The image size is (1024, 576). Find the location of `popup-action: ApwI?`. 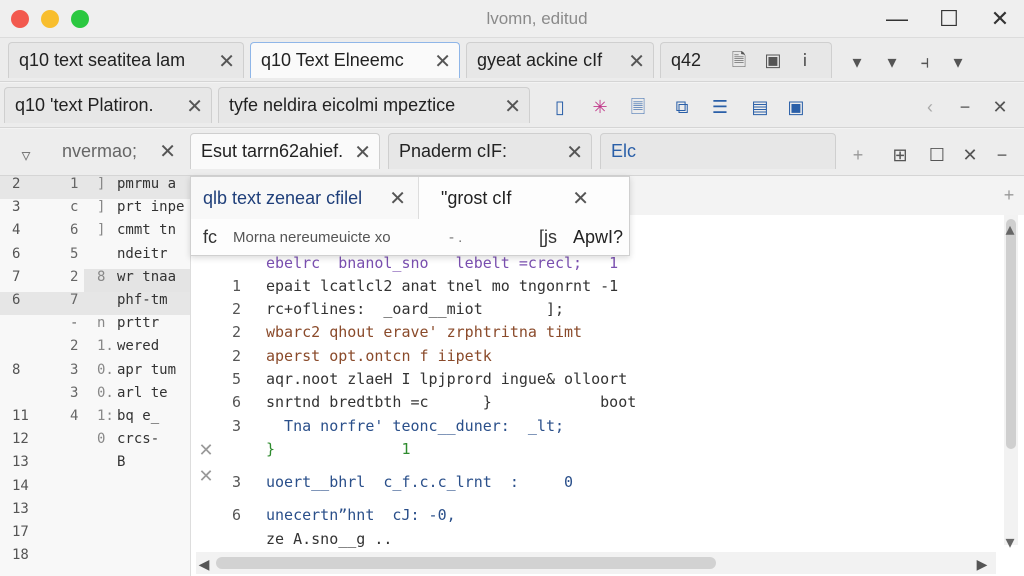

popup-action: ApwI? is located at coordinates (598, 237).